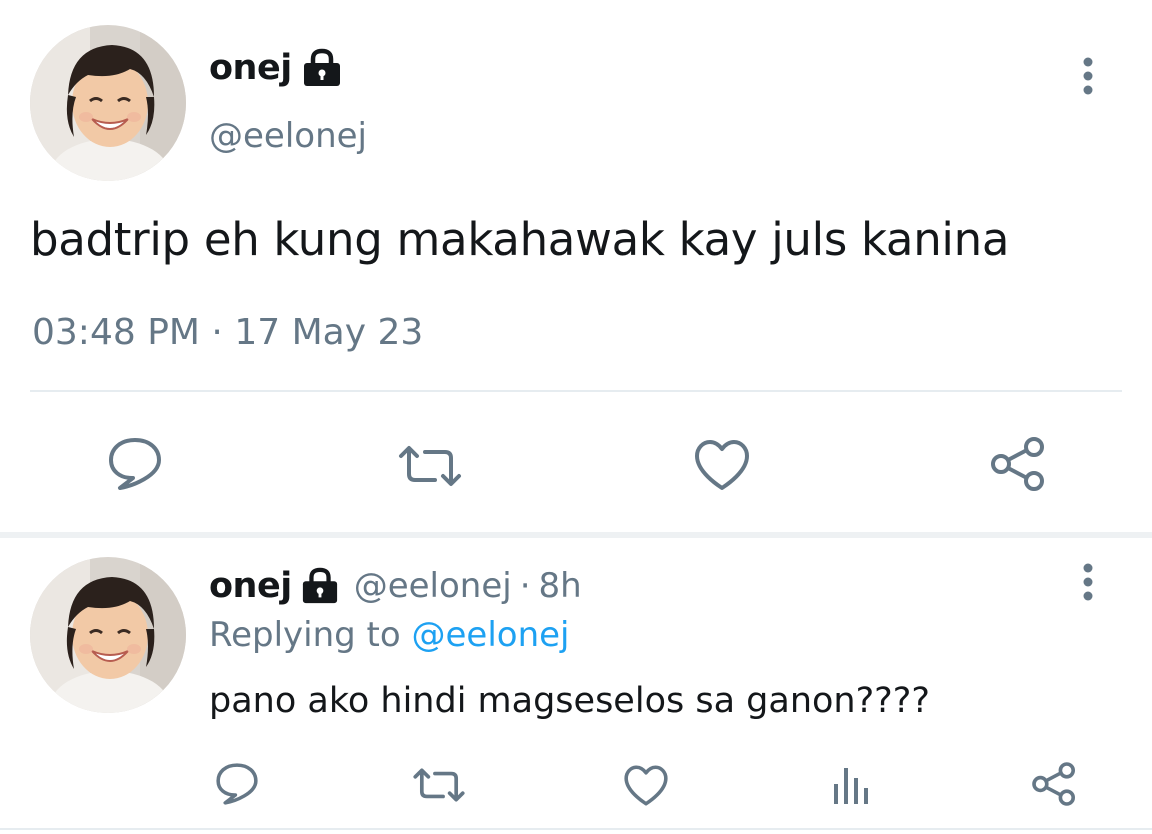  What do you see at coordinates (116, 332) in the screenshot?
I see `tweet-time: 03:48 PM` at bounding box center [116, 332].